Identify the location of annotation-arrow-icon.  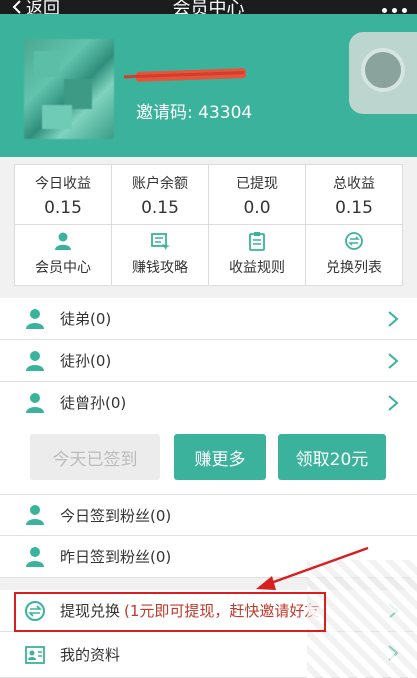
(312, 568).